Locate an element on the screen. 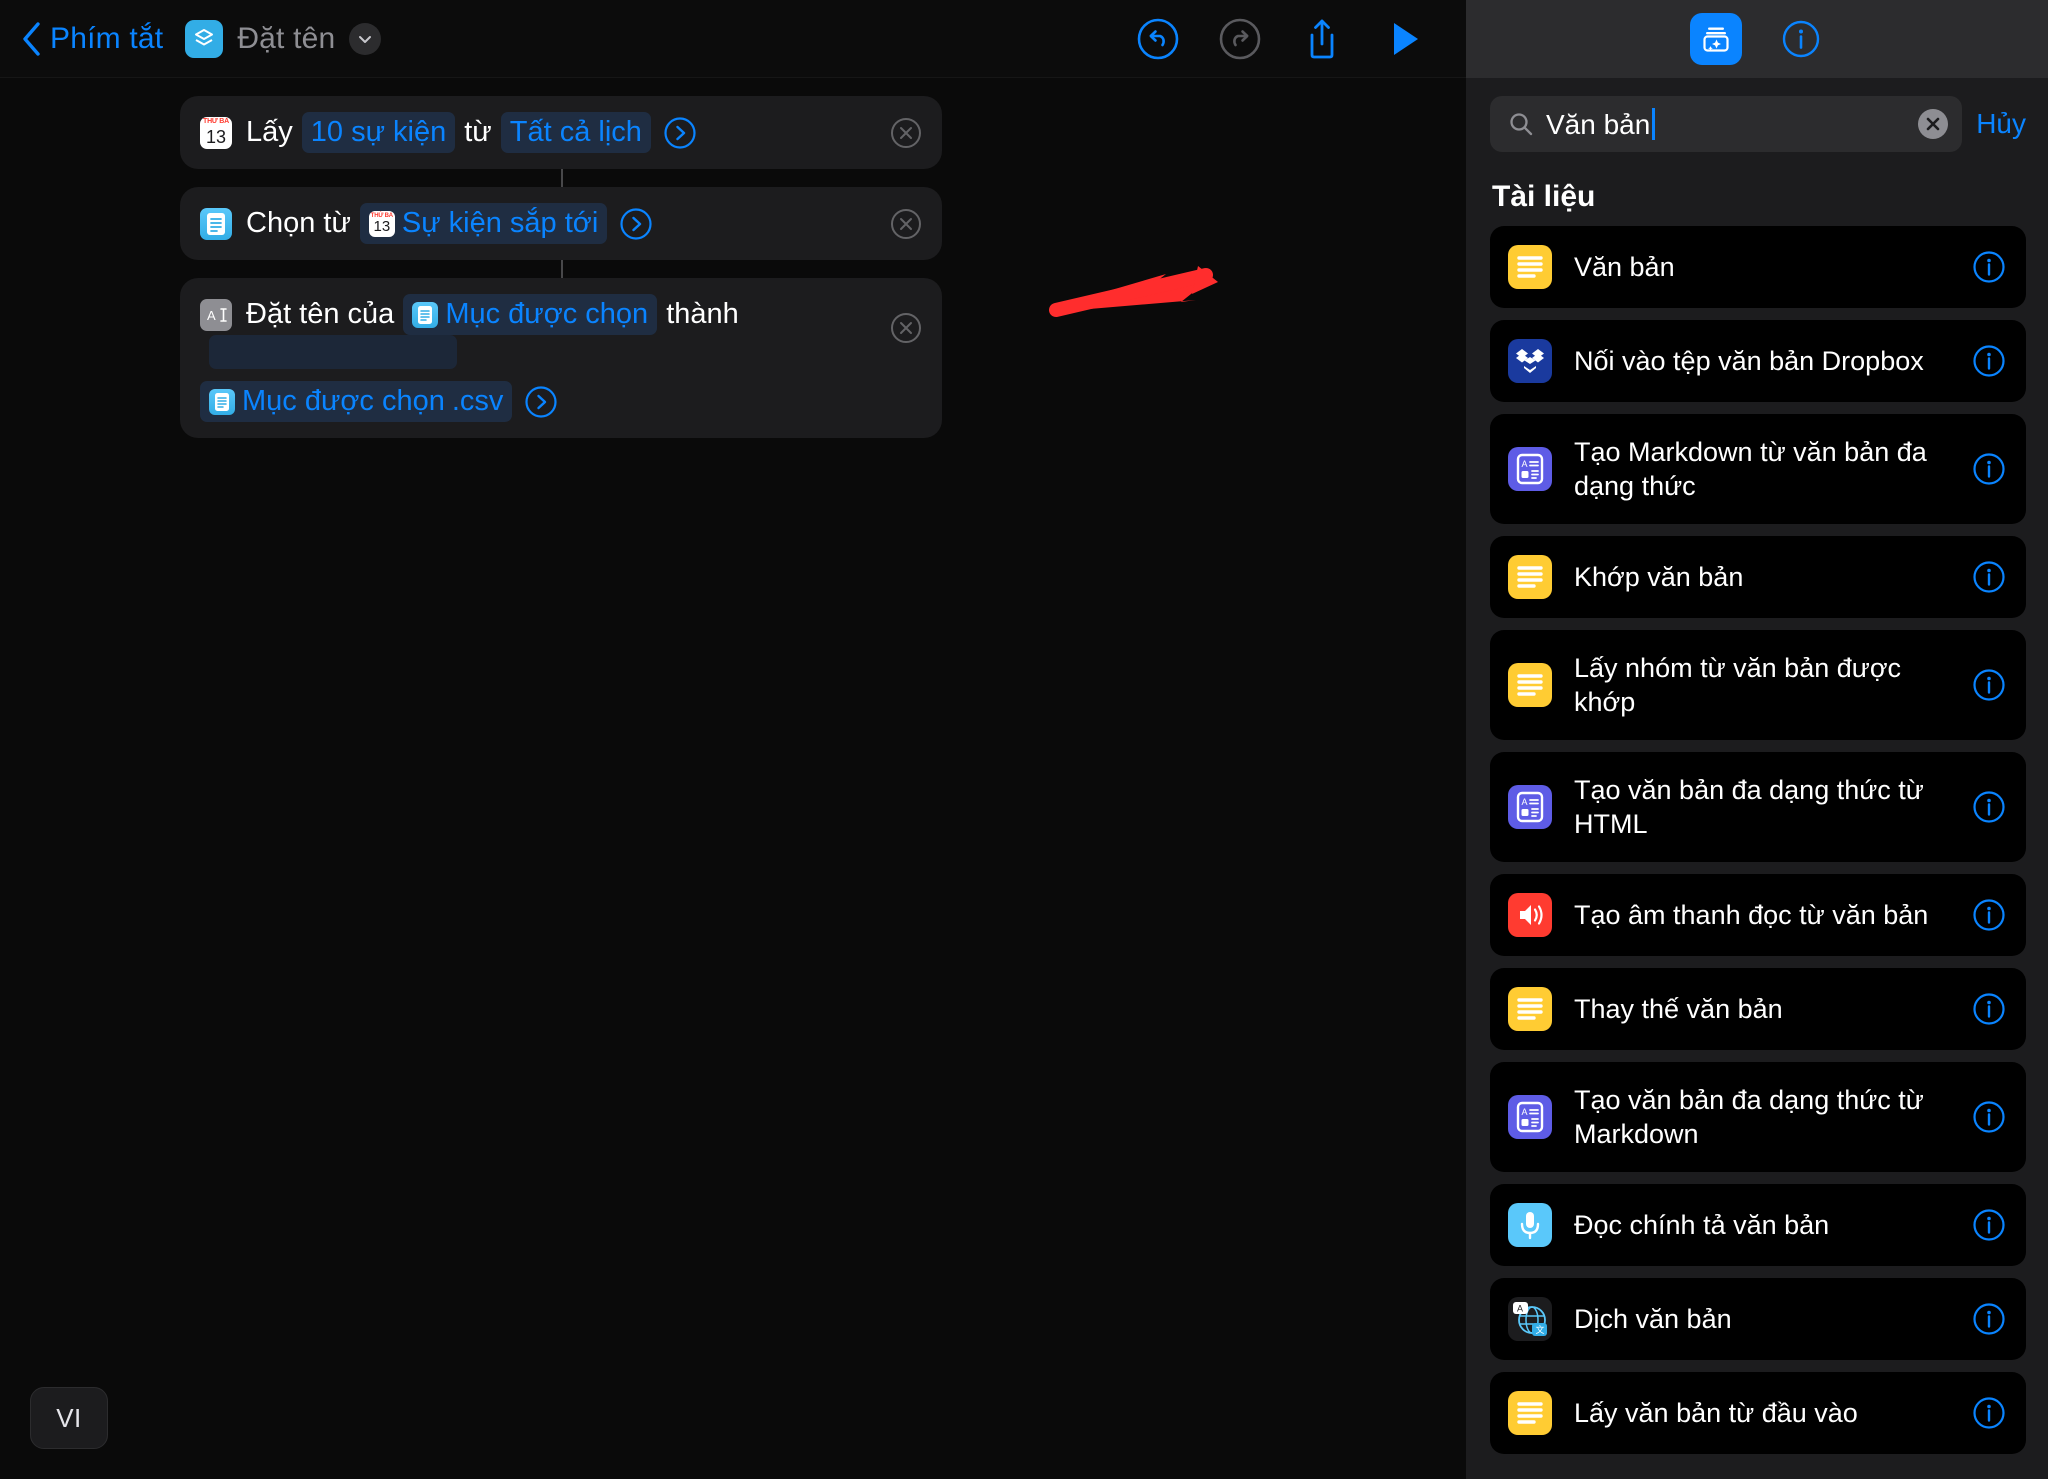 The image size is (2048, 1479). add-action-icon is located at coordinates (1716, 39).